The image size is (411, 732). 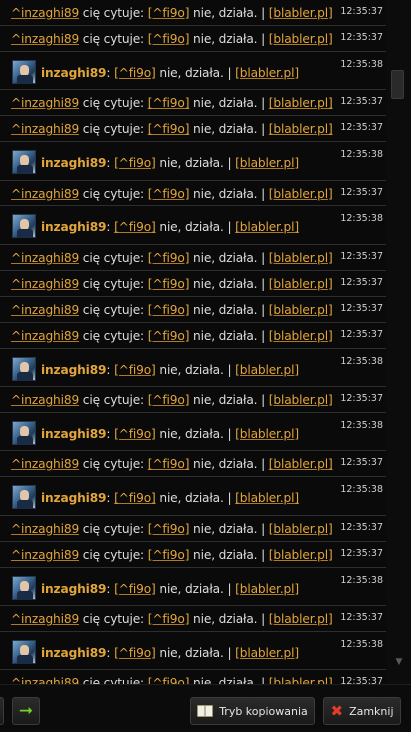 What do you see at coordinates (399, 342) in the screenshot?
I see `vertical-scrollbar: ▼` at bounding box center [399, 342].